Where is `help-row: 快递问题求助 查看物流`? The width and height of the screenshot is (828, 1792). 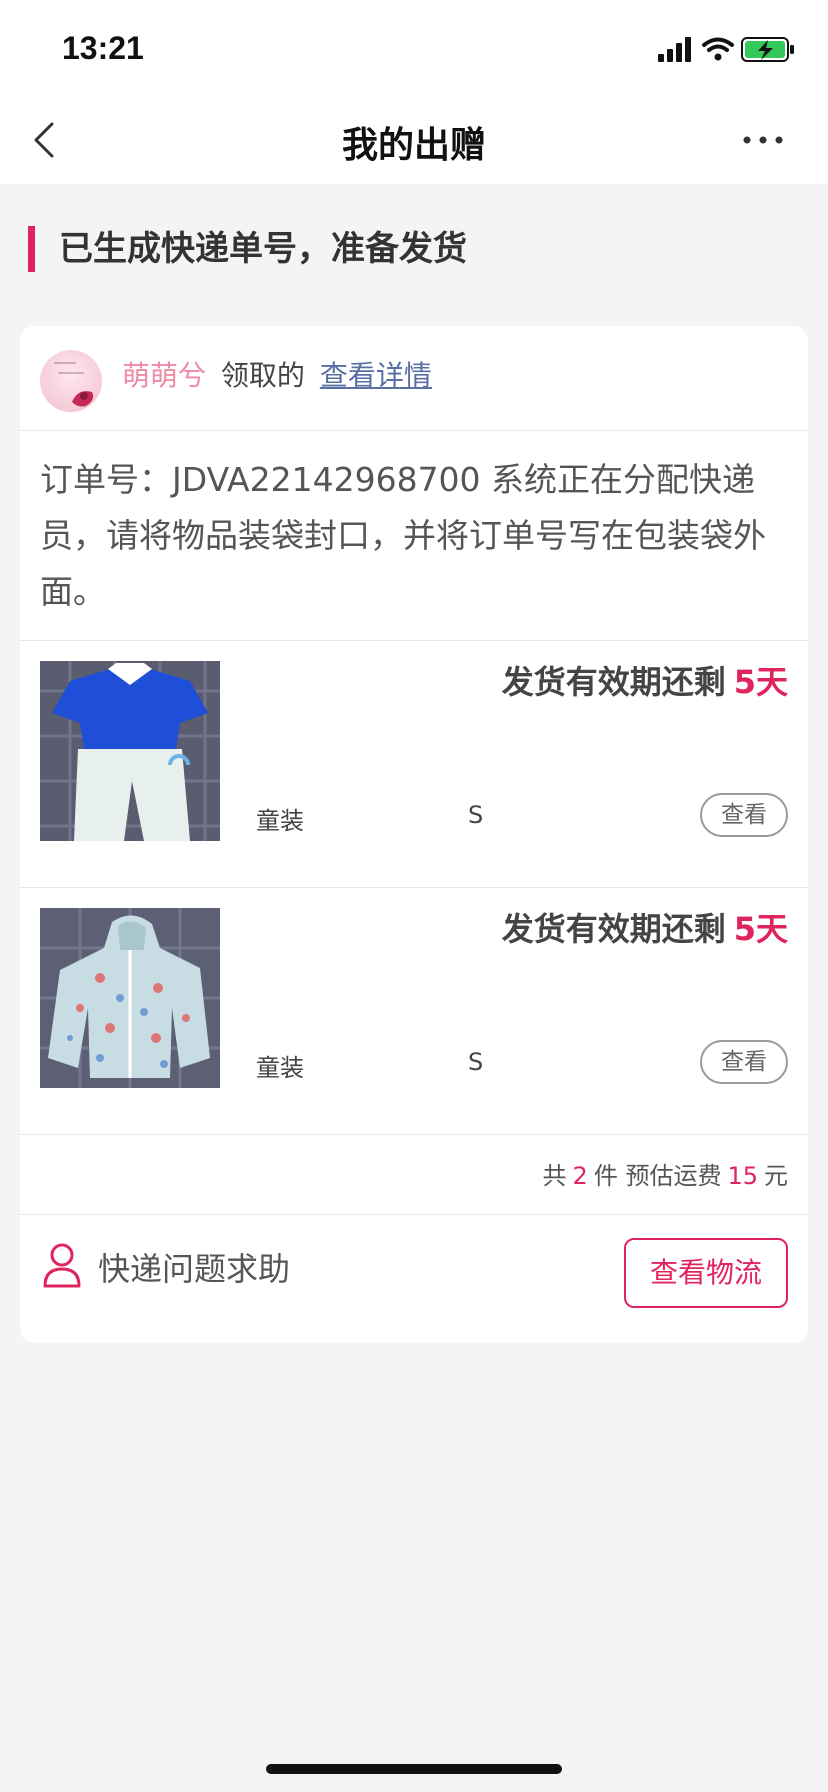 help-row: 快递问题求助 查看物流 is located at coordinates (414, 1279).